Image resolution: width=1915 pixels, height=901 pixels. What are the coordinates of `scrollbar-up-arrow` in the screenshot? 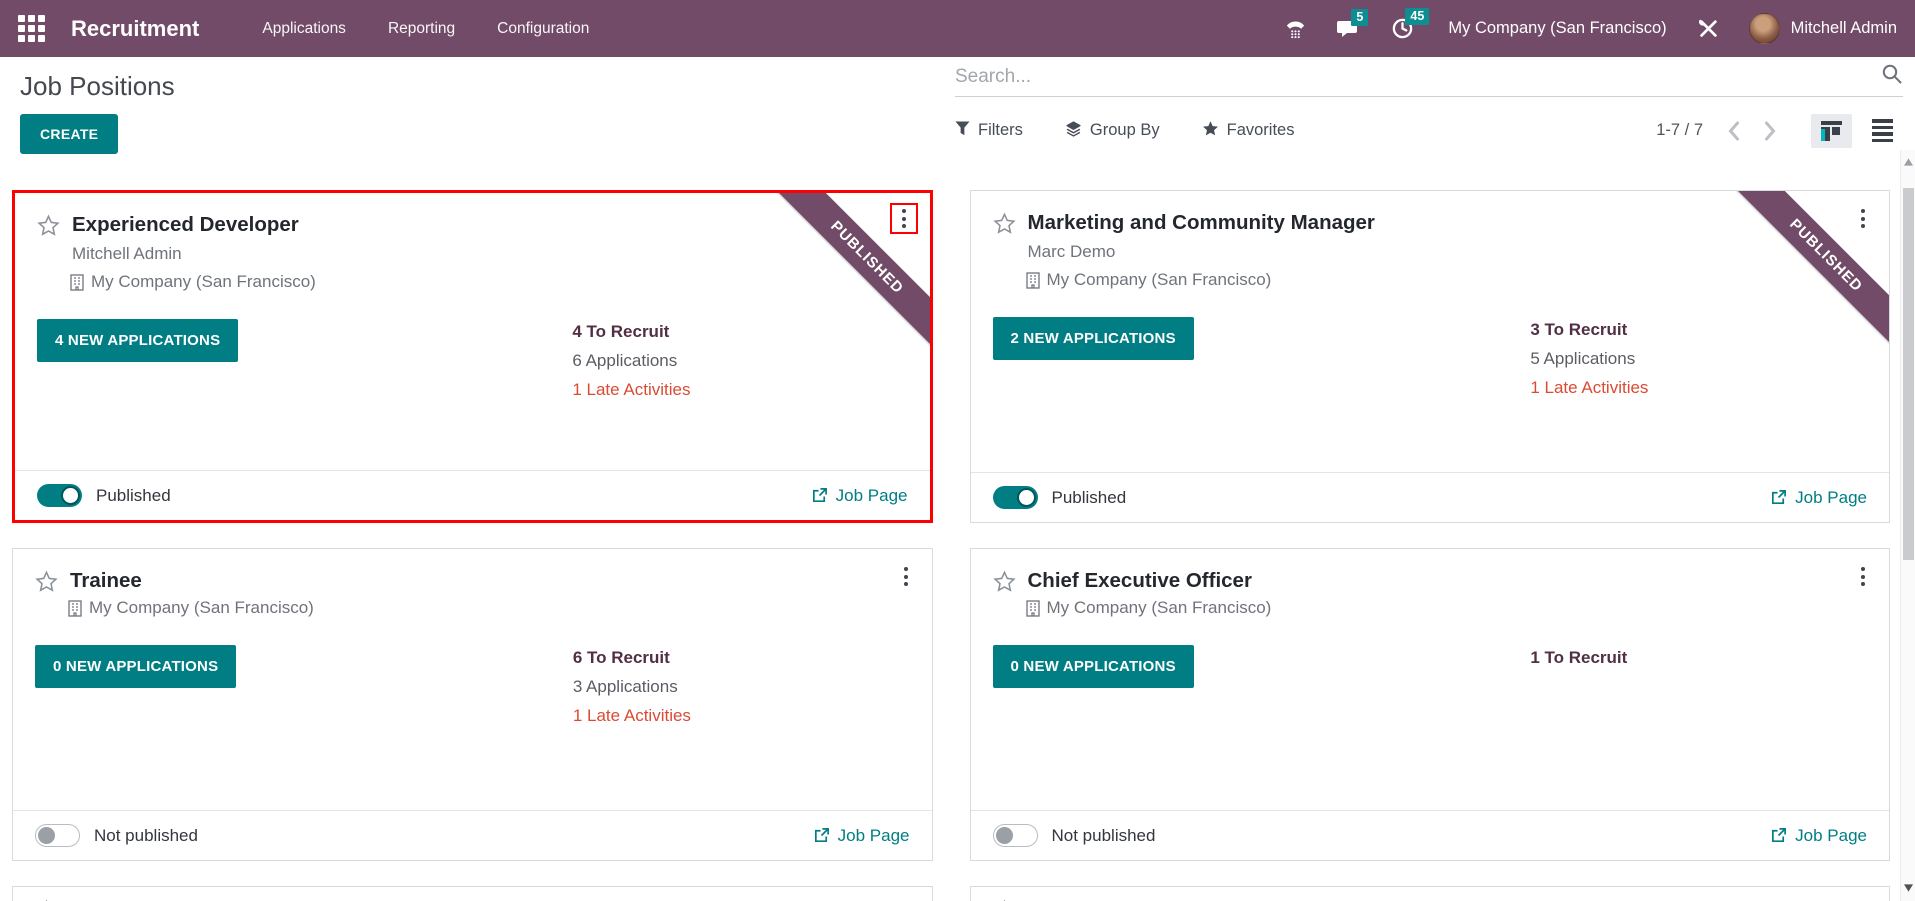 It's located at (1908, 162).